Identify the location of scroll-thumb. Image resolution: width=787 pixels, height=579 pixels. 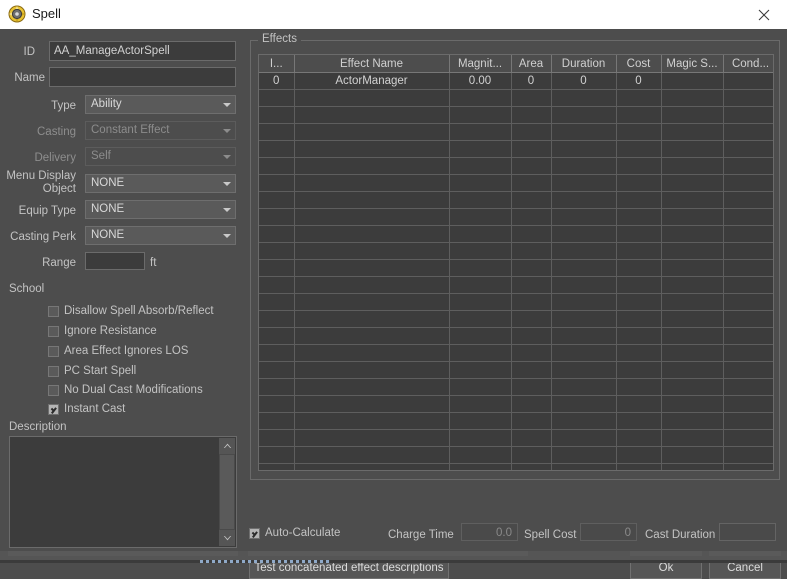
(227, 492).